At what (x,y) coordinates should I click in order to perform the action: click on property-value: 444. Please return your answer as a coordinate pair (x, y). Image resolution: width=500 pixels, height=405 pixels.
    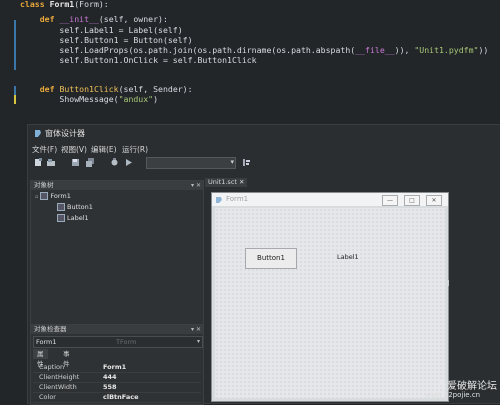
    Looking at the image, I should click on (110, 377).